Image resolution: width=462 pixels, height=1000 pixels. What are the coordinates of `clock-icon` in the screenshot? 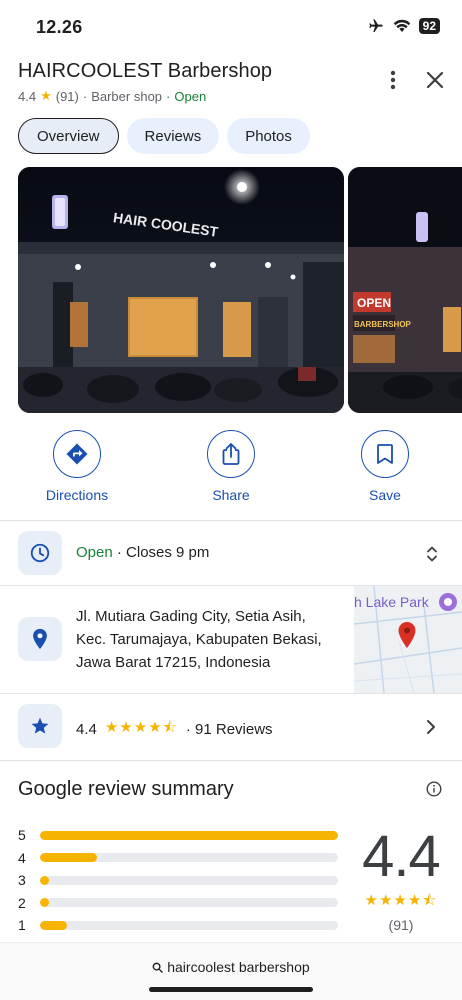 It's located at (40, 553).